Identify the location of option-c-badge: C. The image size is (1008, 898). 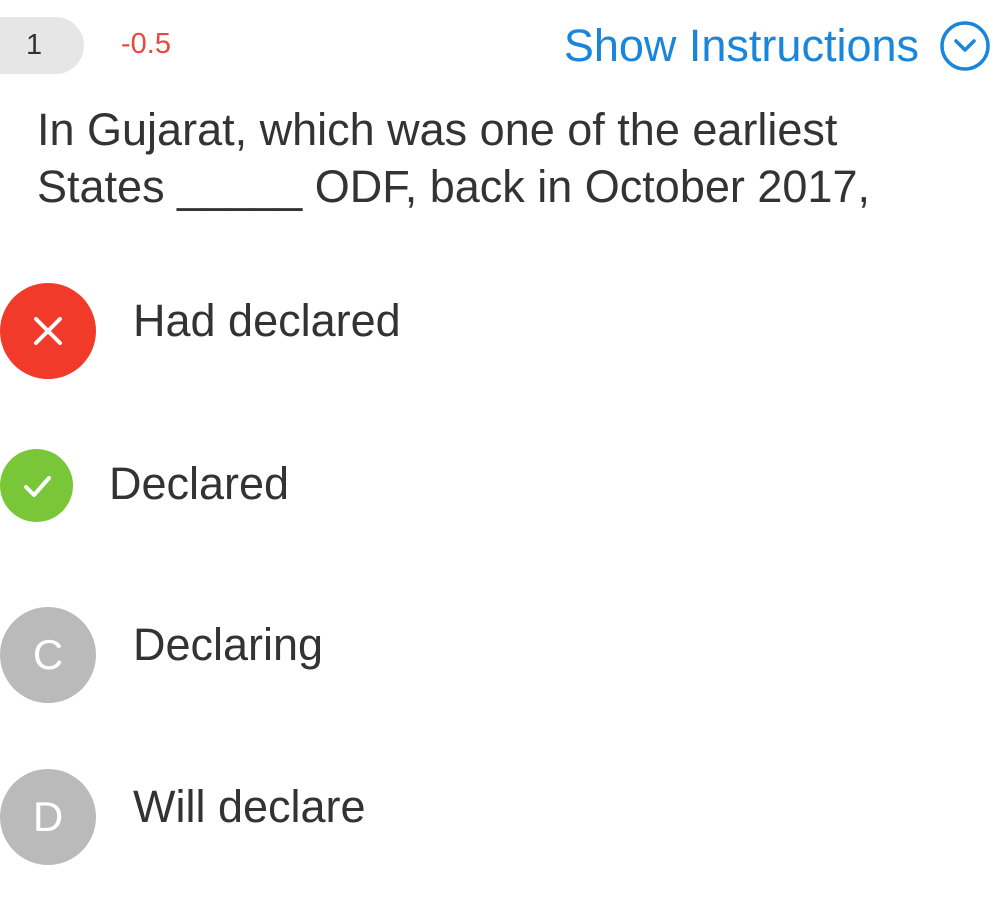
(48, 655).